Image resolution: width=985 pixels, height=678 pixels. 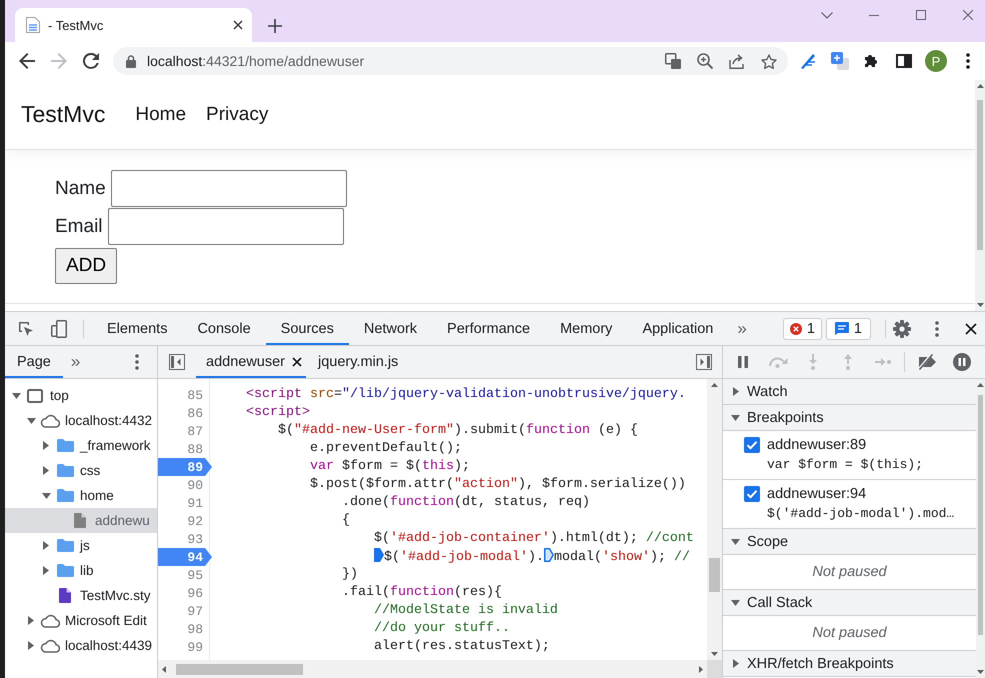 What do you see at coordinates (137, 328) in the screenshot?
I see `devtools-tab: Elements` at bounding box center [137, 328].